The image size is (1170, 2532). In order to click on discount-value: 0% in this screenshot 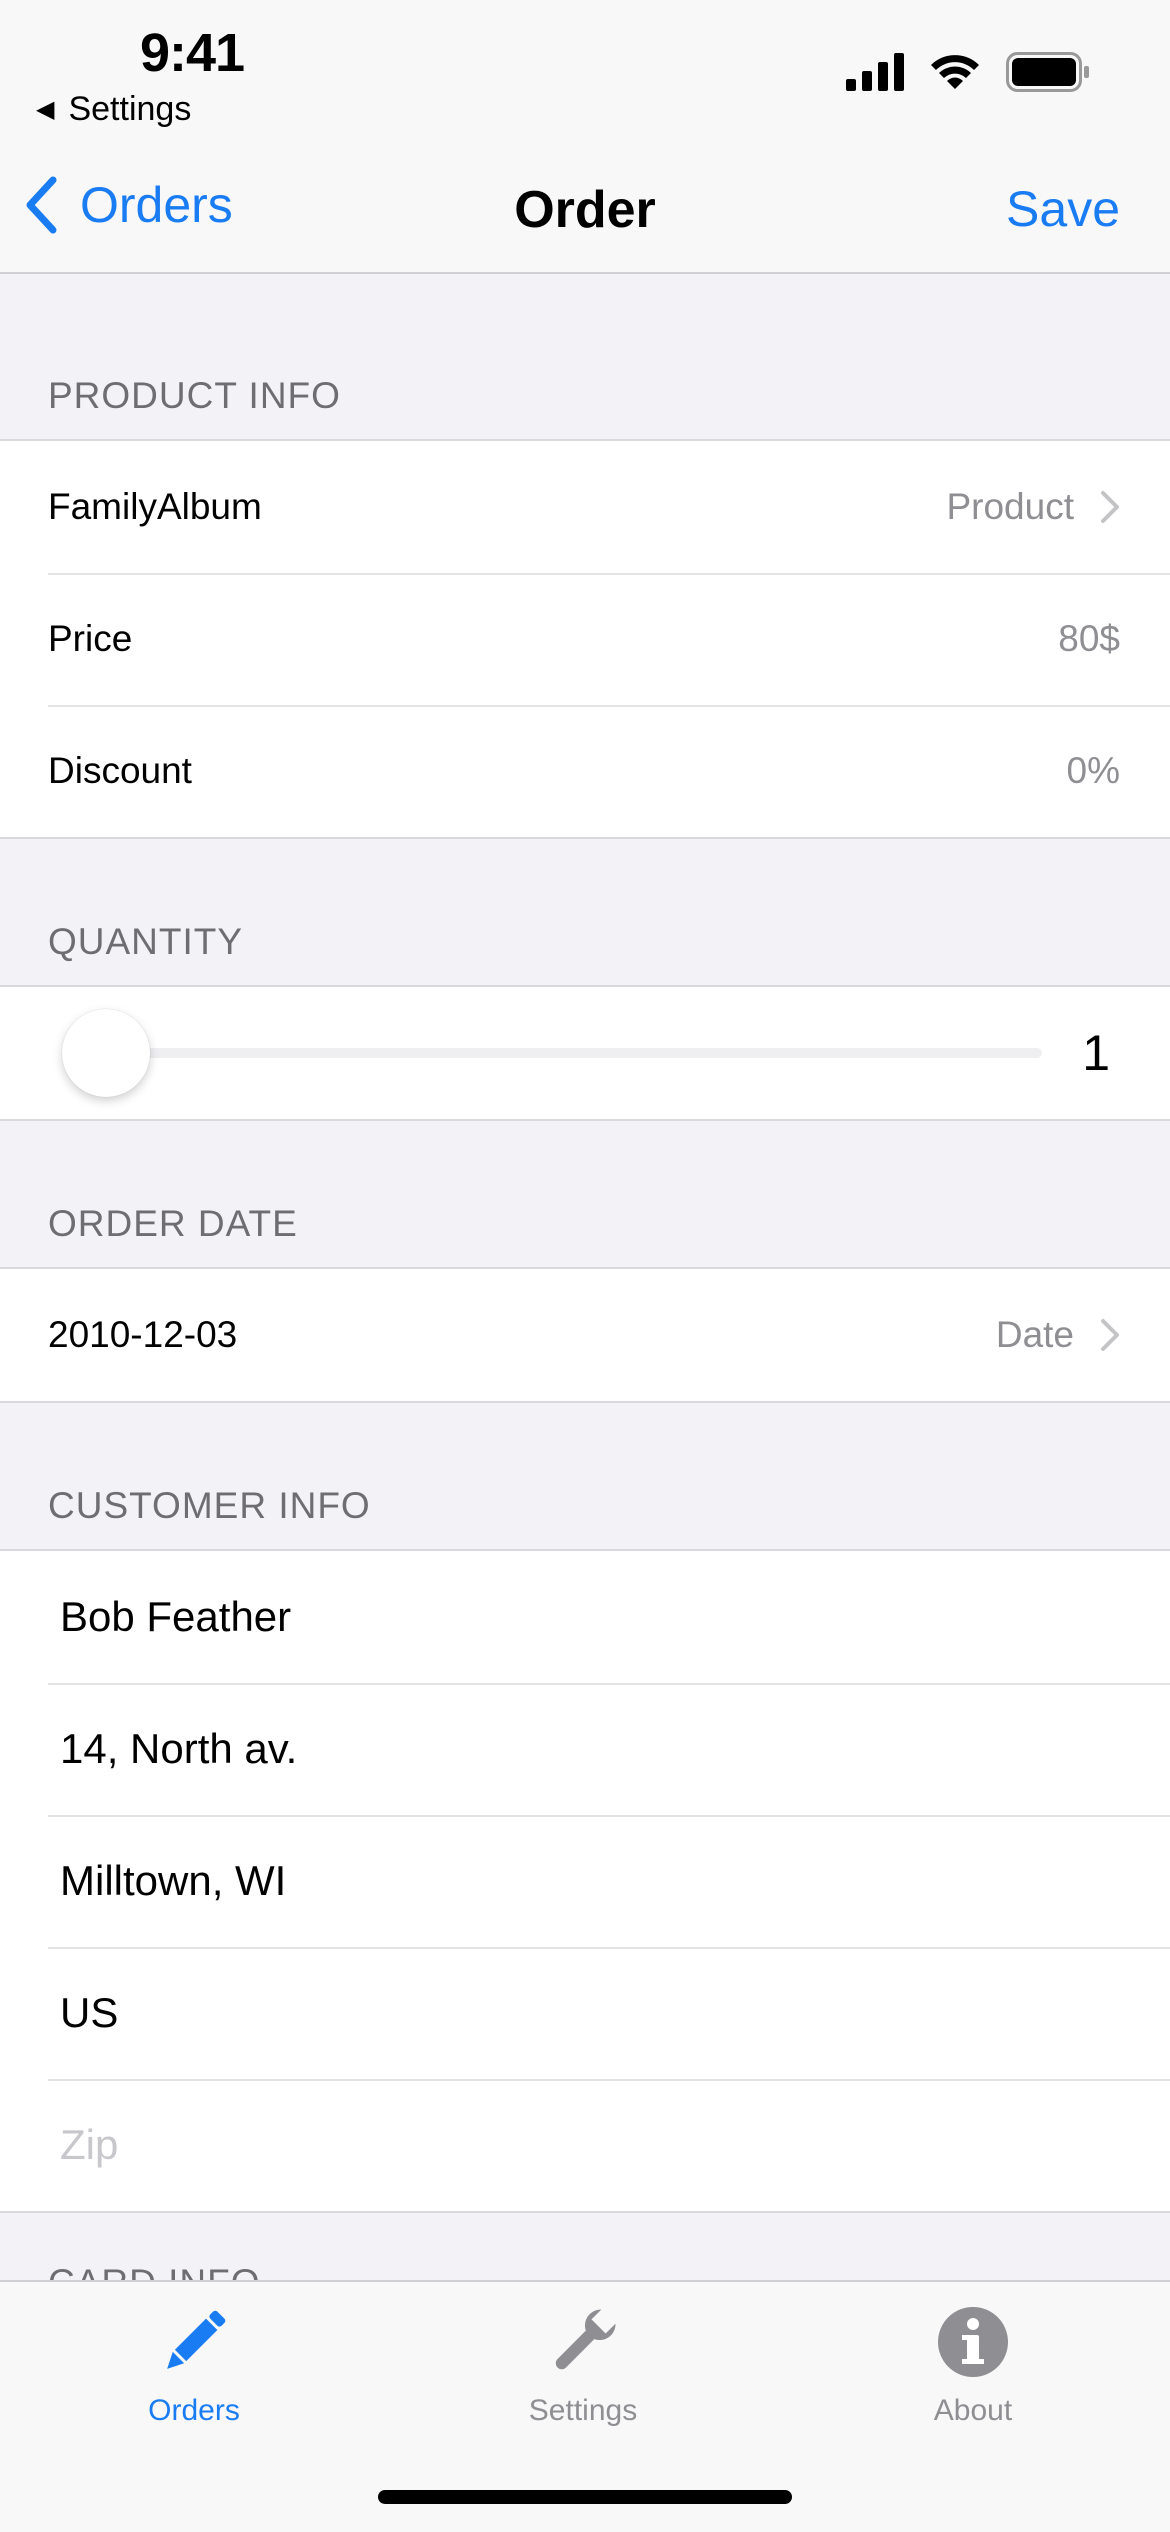, I will do `click(1093, 770)`.